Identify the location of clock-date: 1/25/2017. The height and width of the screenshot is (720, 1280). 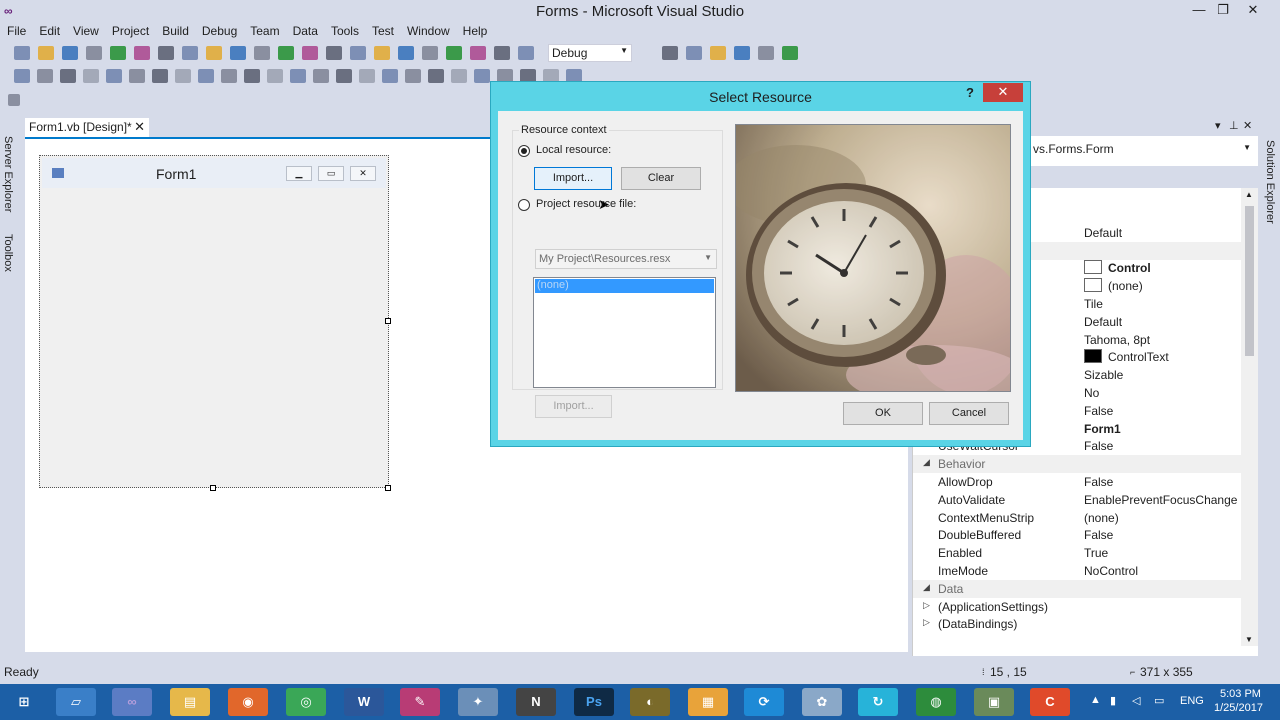
(1238, 708).